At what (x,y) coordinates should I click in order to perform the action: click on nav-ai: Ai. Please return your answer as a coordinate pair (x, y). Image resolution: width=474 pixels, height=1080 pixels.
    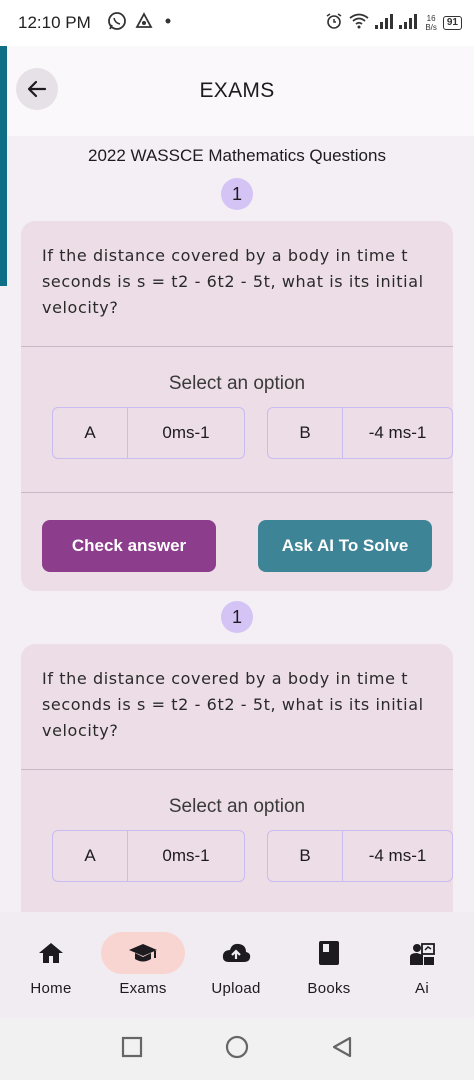
    Looking at the image, I should click on (422, 964).